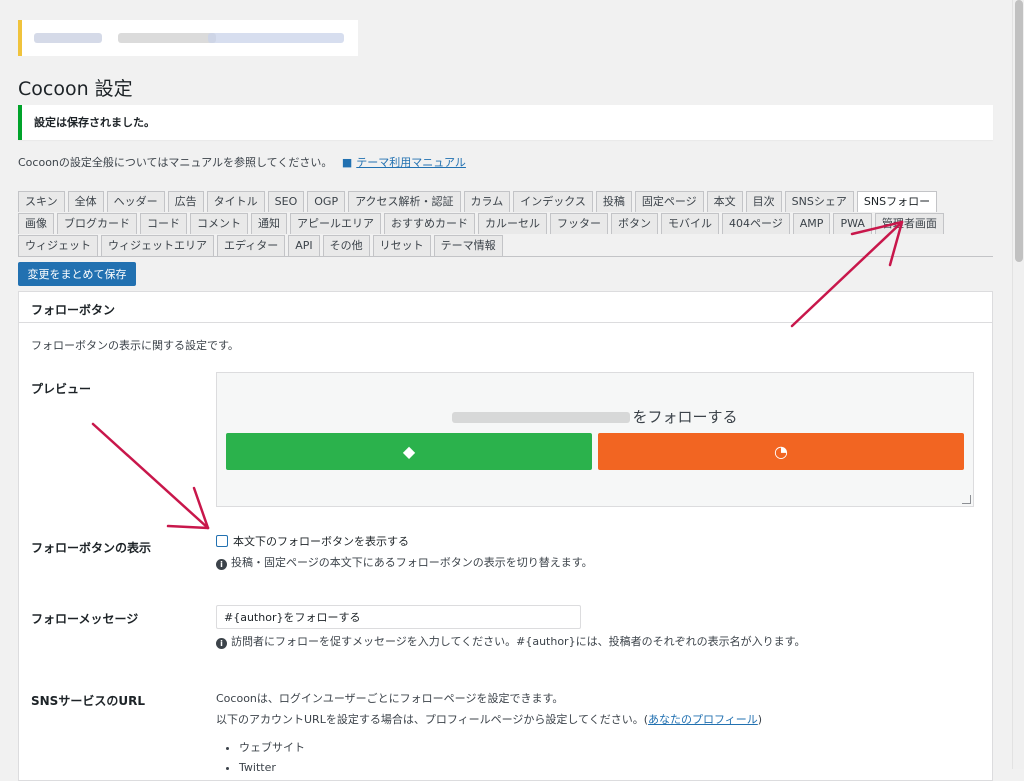  What do you see at coordinates (811, 223) in the screenshot?
I see `tab-row2-12: AMP` at bounding box center [811, 223].